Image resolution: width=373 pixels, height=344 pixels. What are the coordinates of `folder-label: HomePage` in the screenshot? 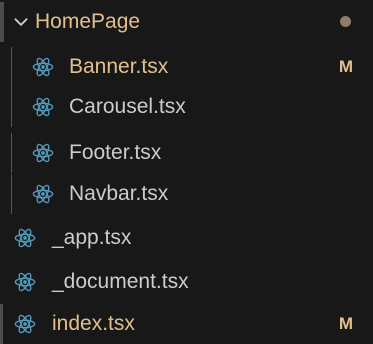 It's located at (88, 21).